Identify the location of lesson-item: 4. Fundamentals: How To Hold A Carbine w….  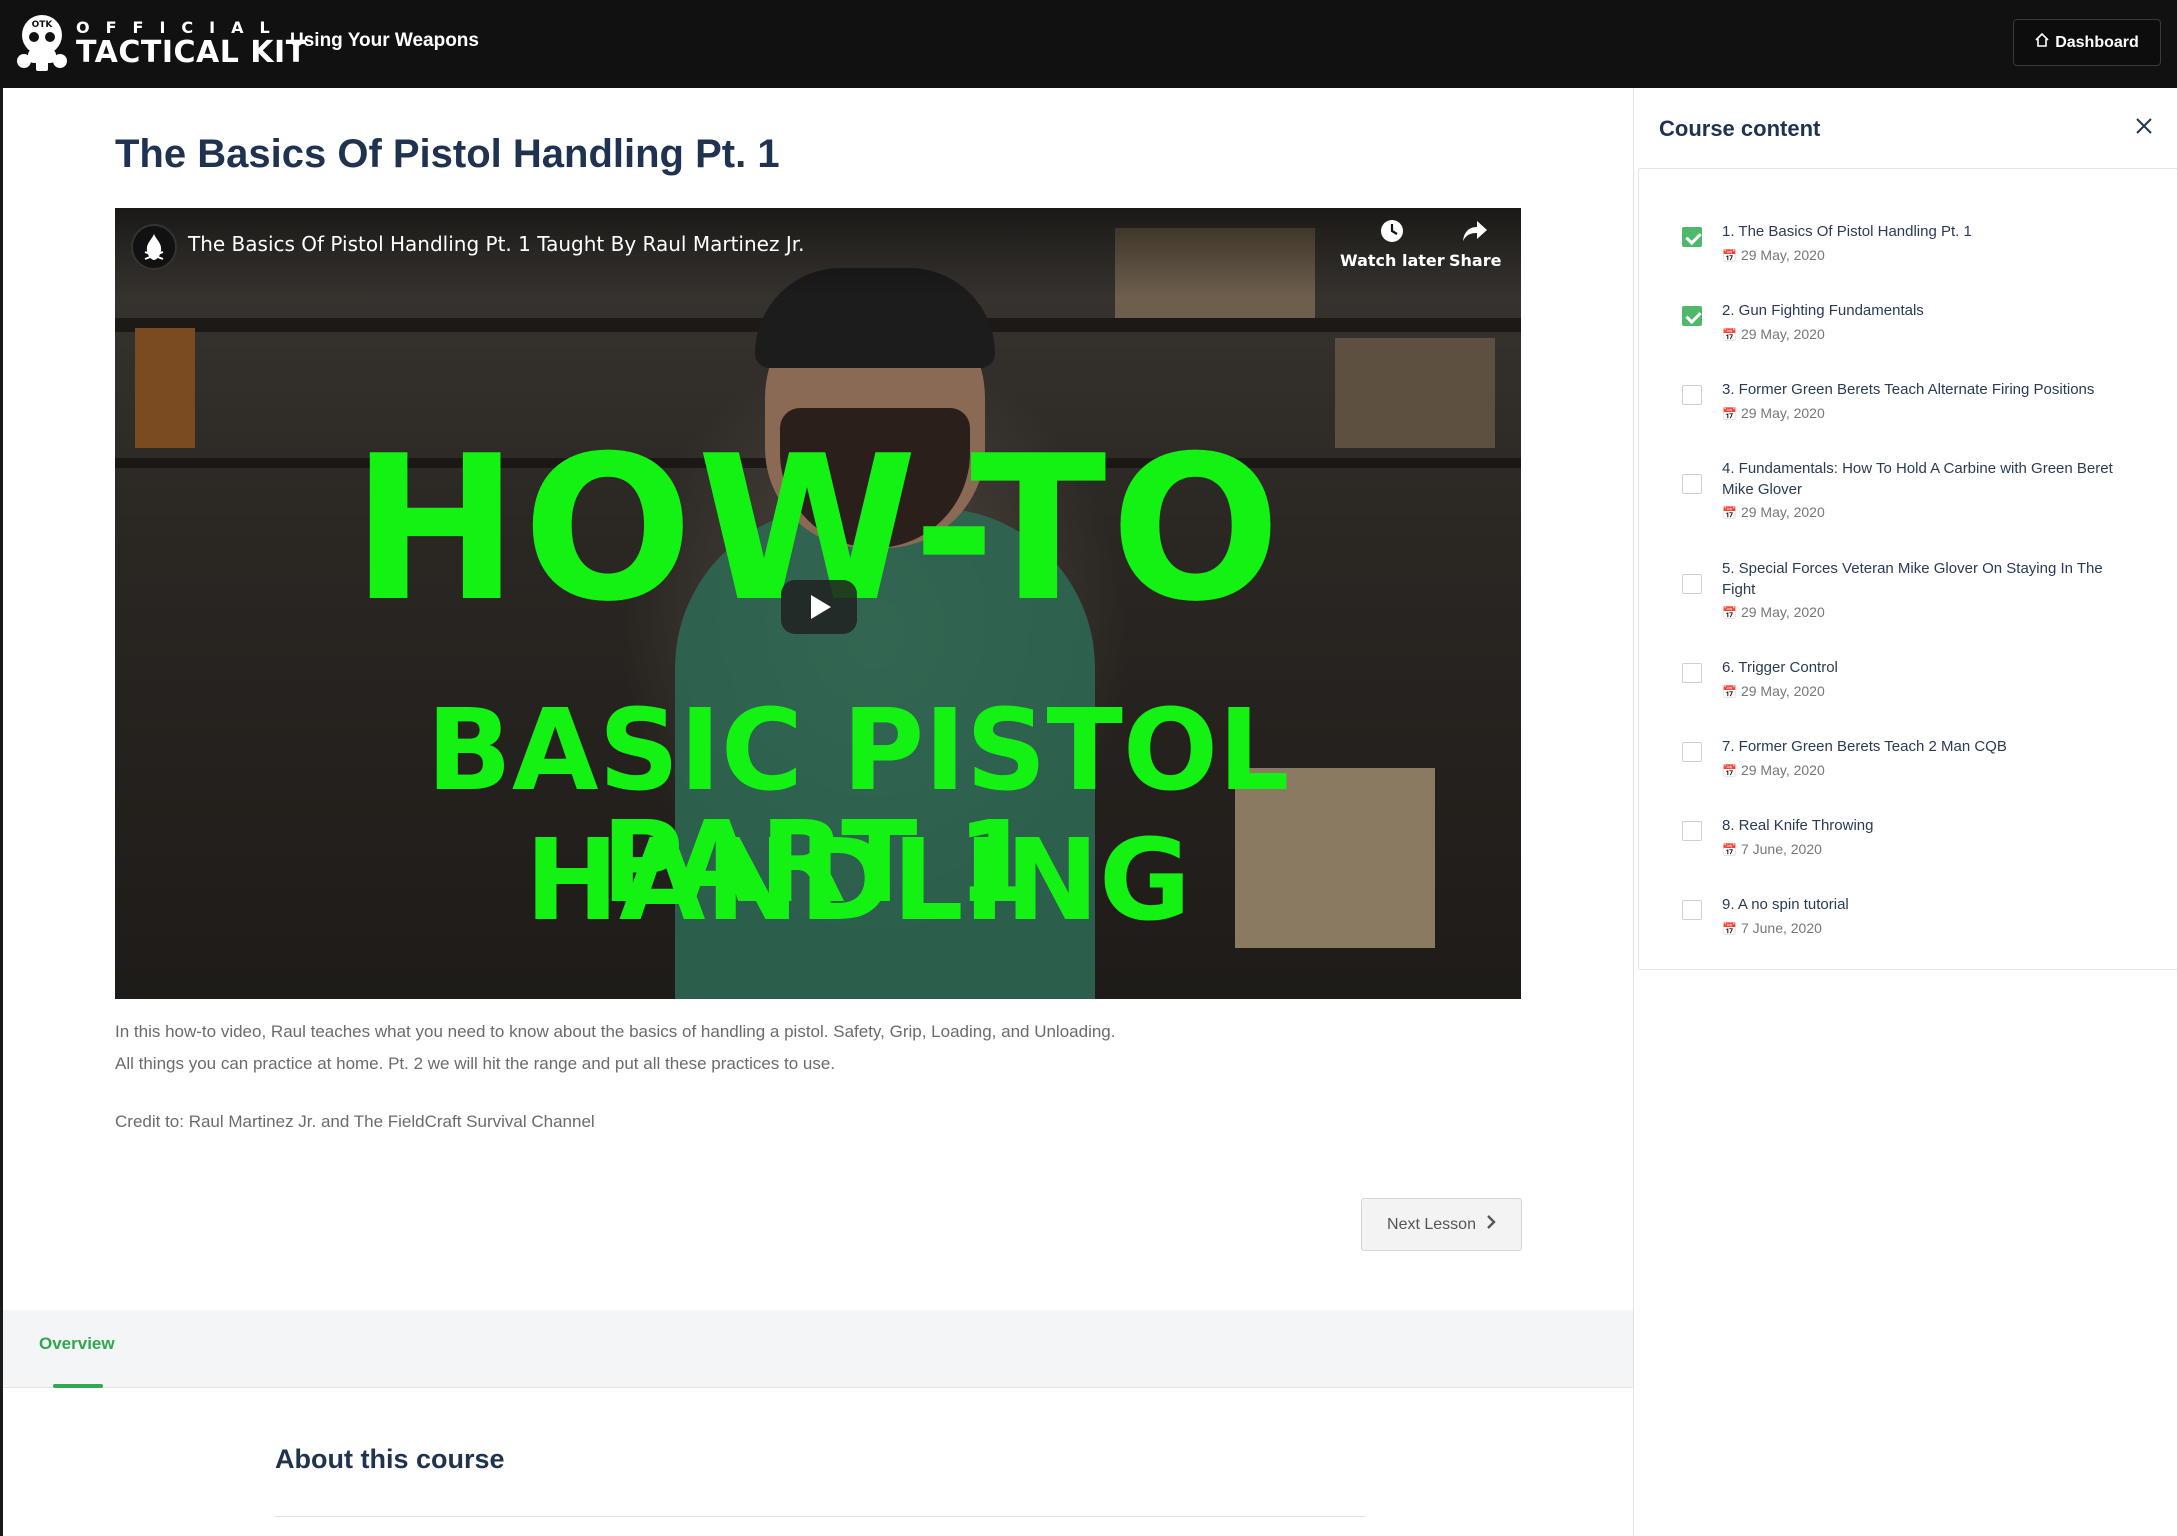
(1908, 478).